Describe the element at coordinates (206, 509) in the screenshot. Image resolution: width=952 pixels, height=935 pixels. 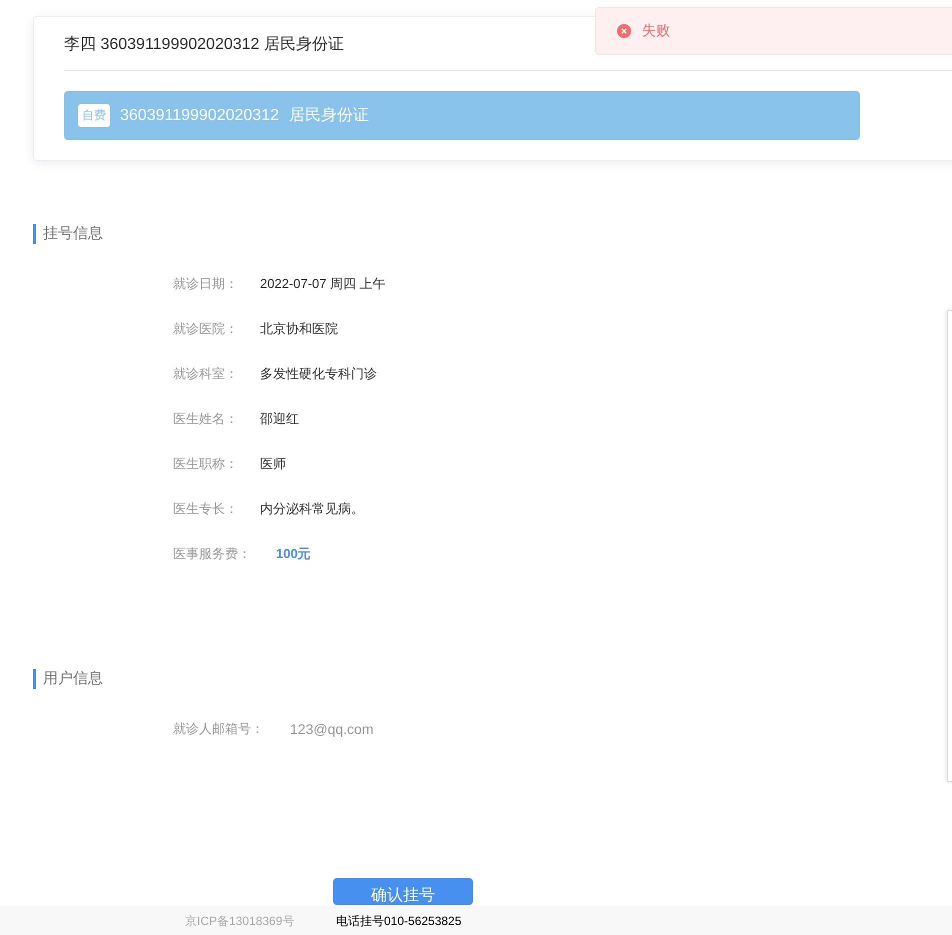
I see `field-label: 医生专长：` at that location.